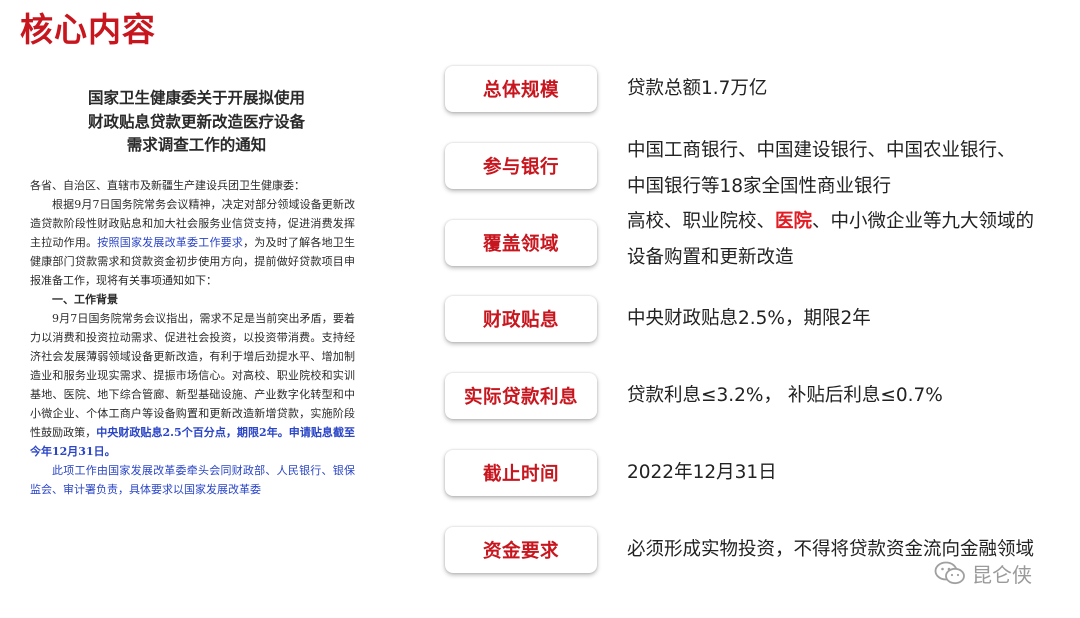 This screenshot has height=618, width=1080. I want to click on row-coverage: 覆盖领域 高校、职业院校、医院、中小微企业等九大领域的 设备购置和更新改造, so click(758, 245).